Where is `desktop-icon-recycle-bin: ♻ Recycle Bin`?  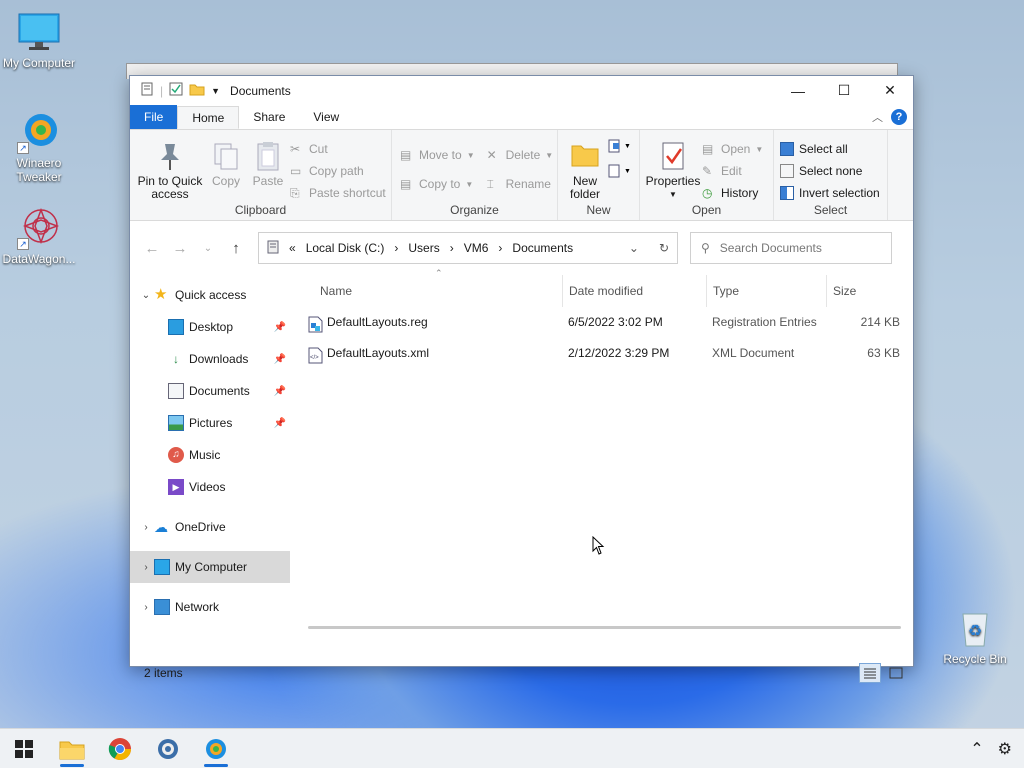
desktop-icon-recycle-bin: ♻ Recycle Bin is located at coordinates (975, 636).